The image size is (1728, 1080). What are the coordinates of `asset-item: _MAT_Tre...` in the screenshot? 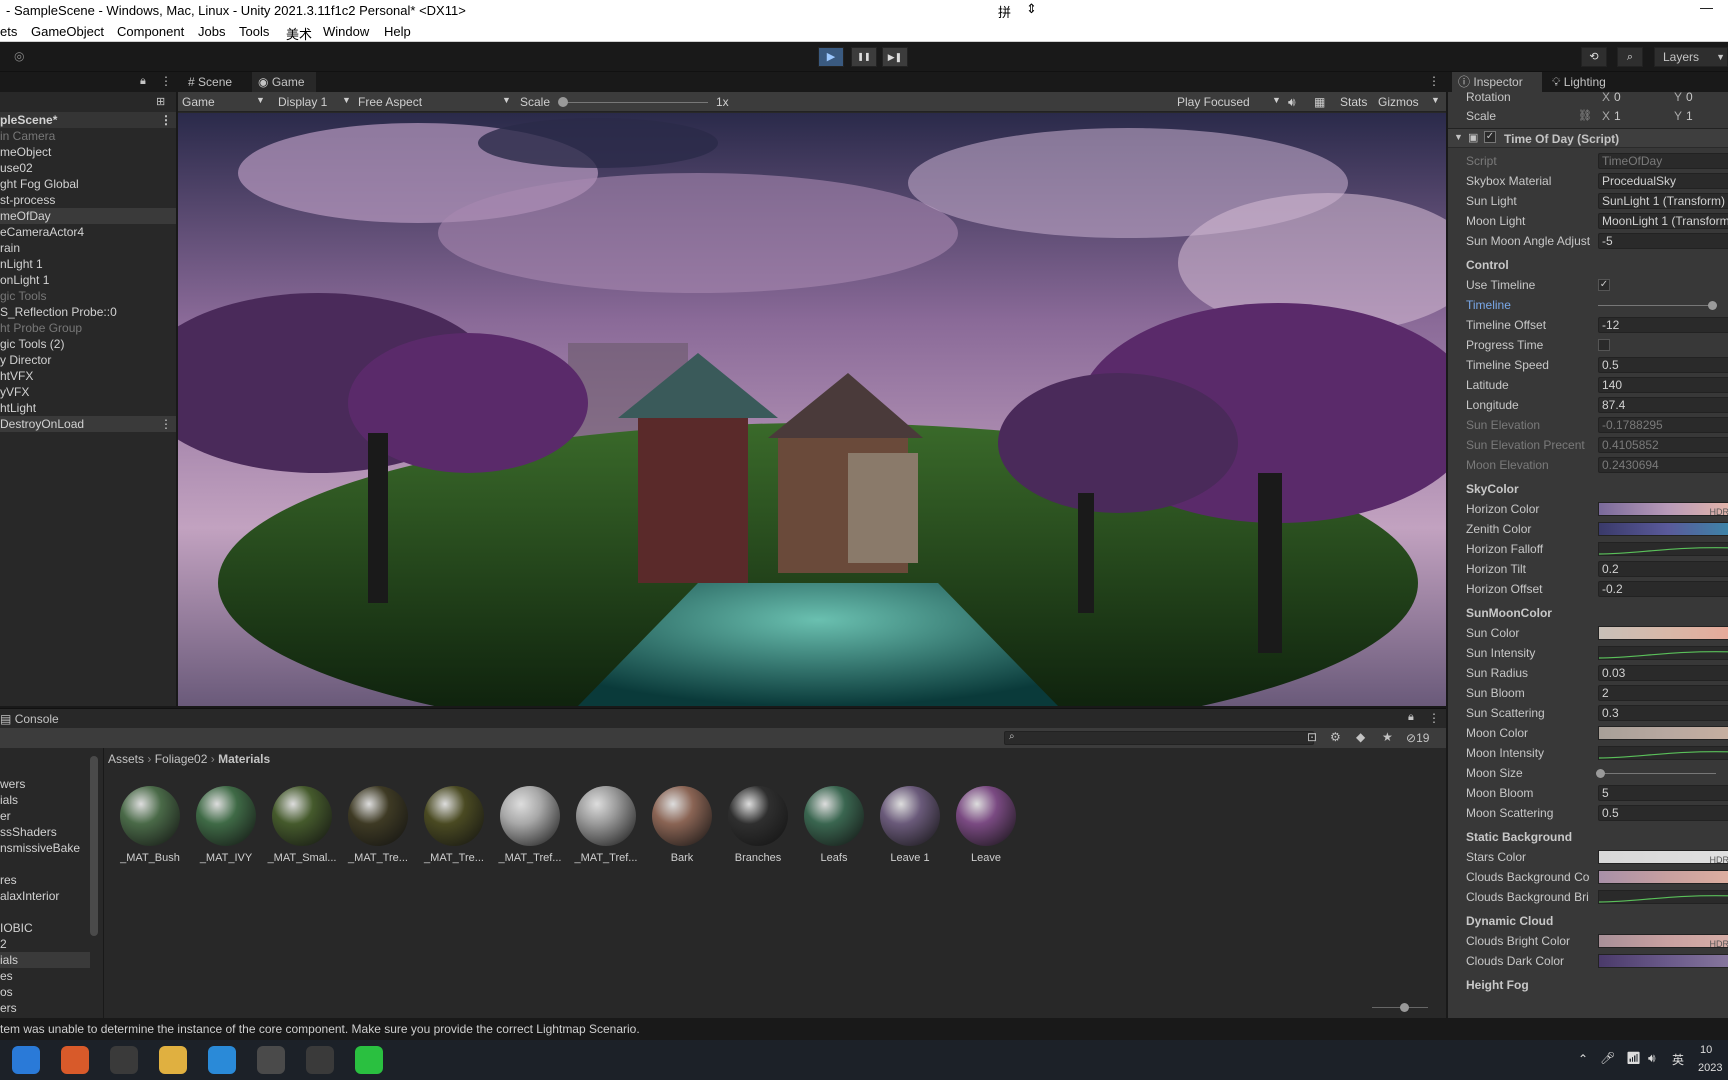 It's located at (378, 825).